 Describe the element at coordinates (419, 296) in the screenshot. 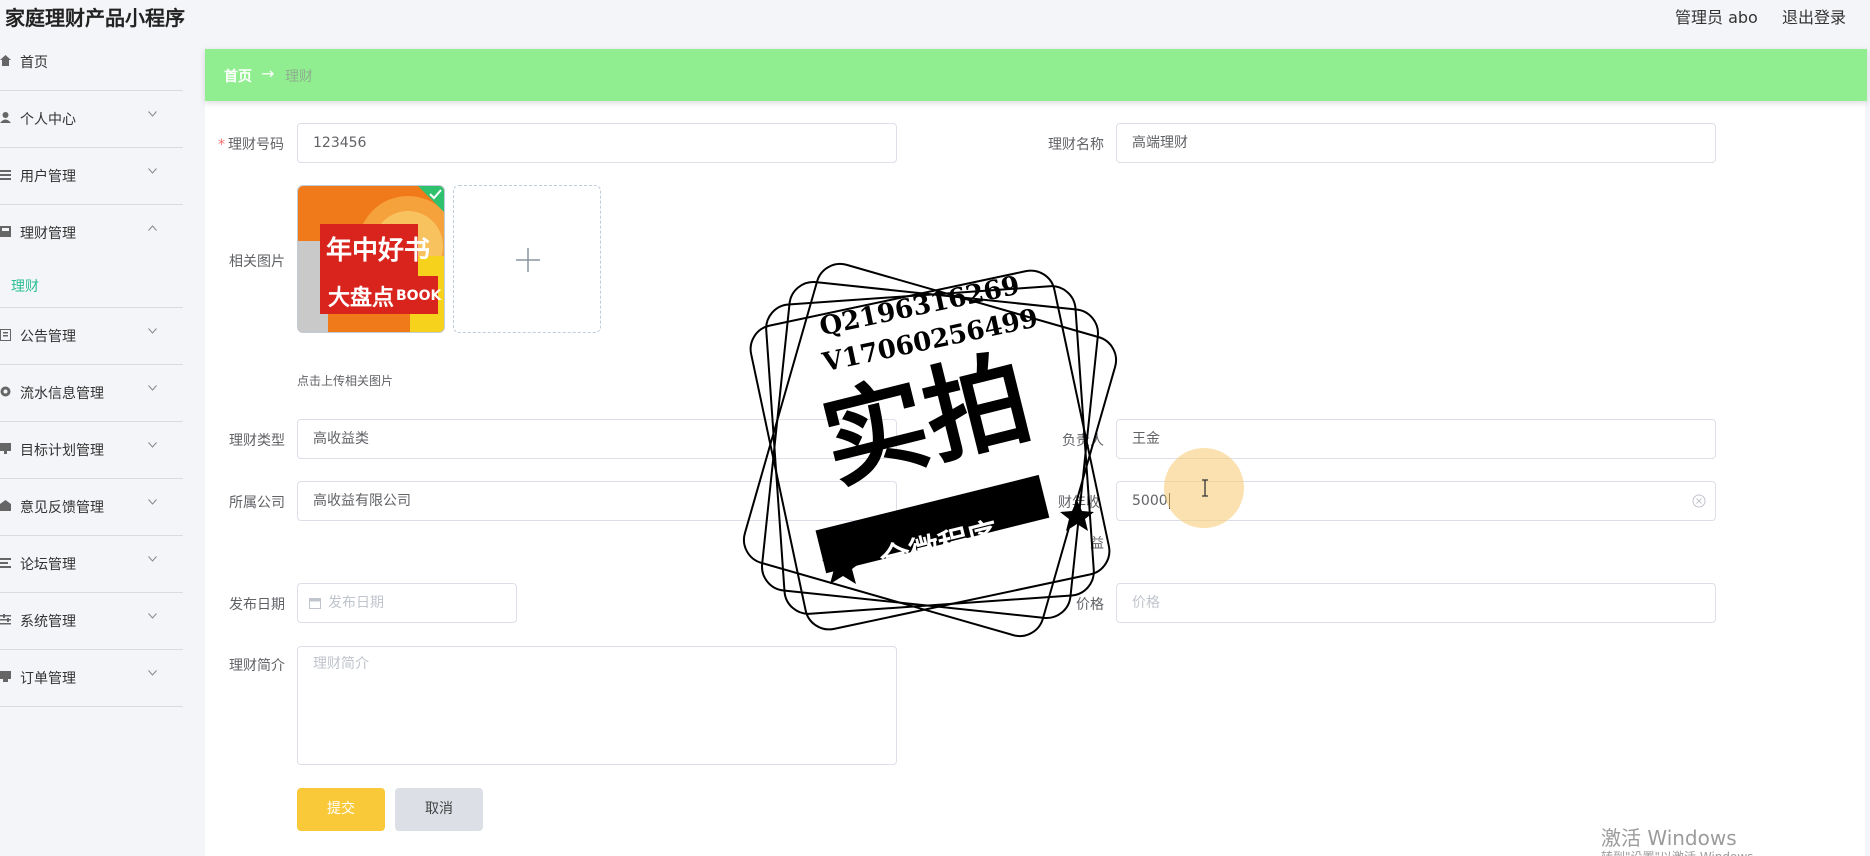

I see `image-text-3: BOOK` at that location.